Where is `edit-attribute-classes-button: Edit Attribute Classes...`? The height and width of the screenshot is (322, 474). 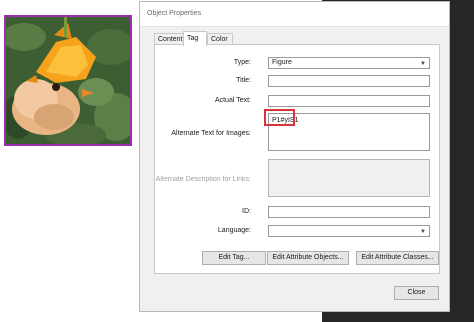 edit-attribute-classes-button: Edit Attribute Classes... is located at coordinates (397, 258).